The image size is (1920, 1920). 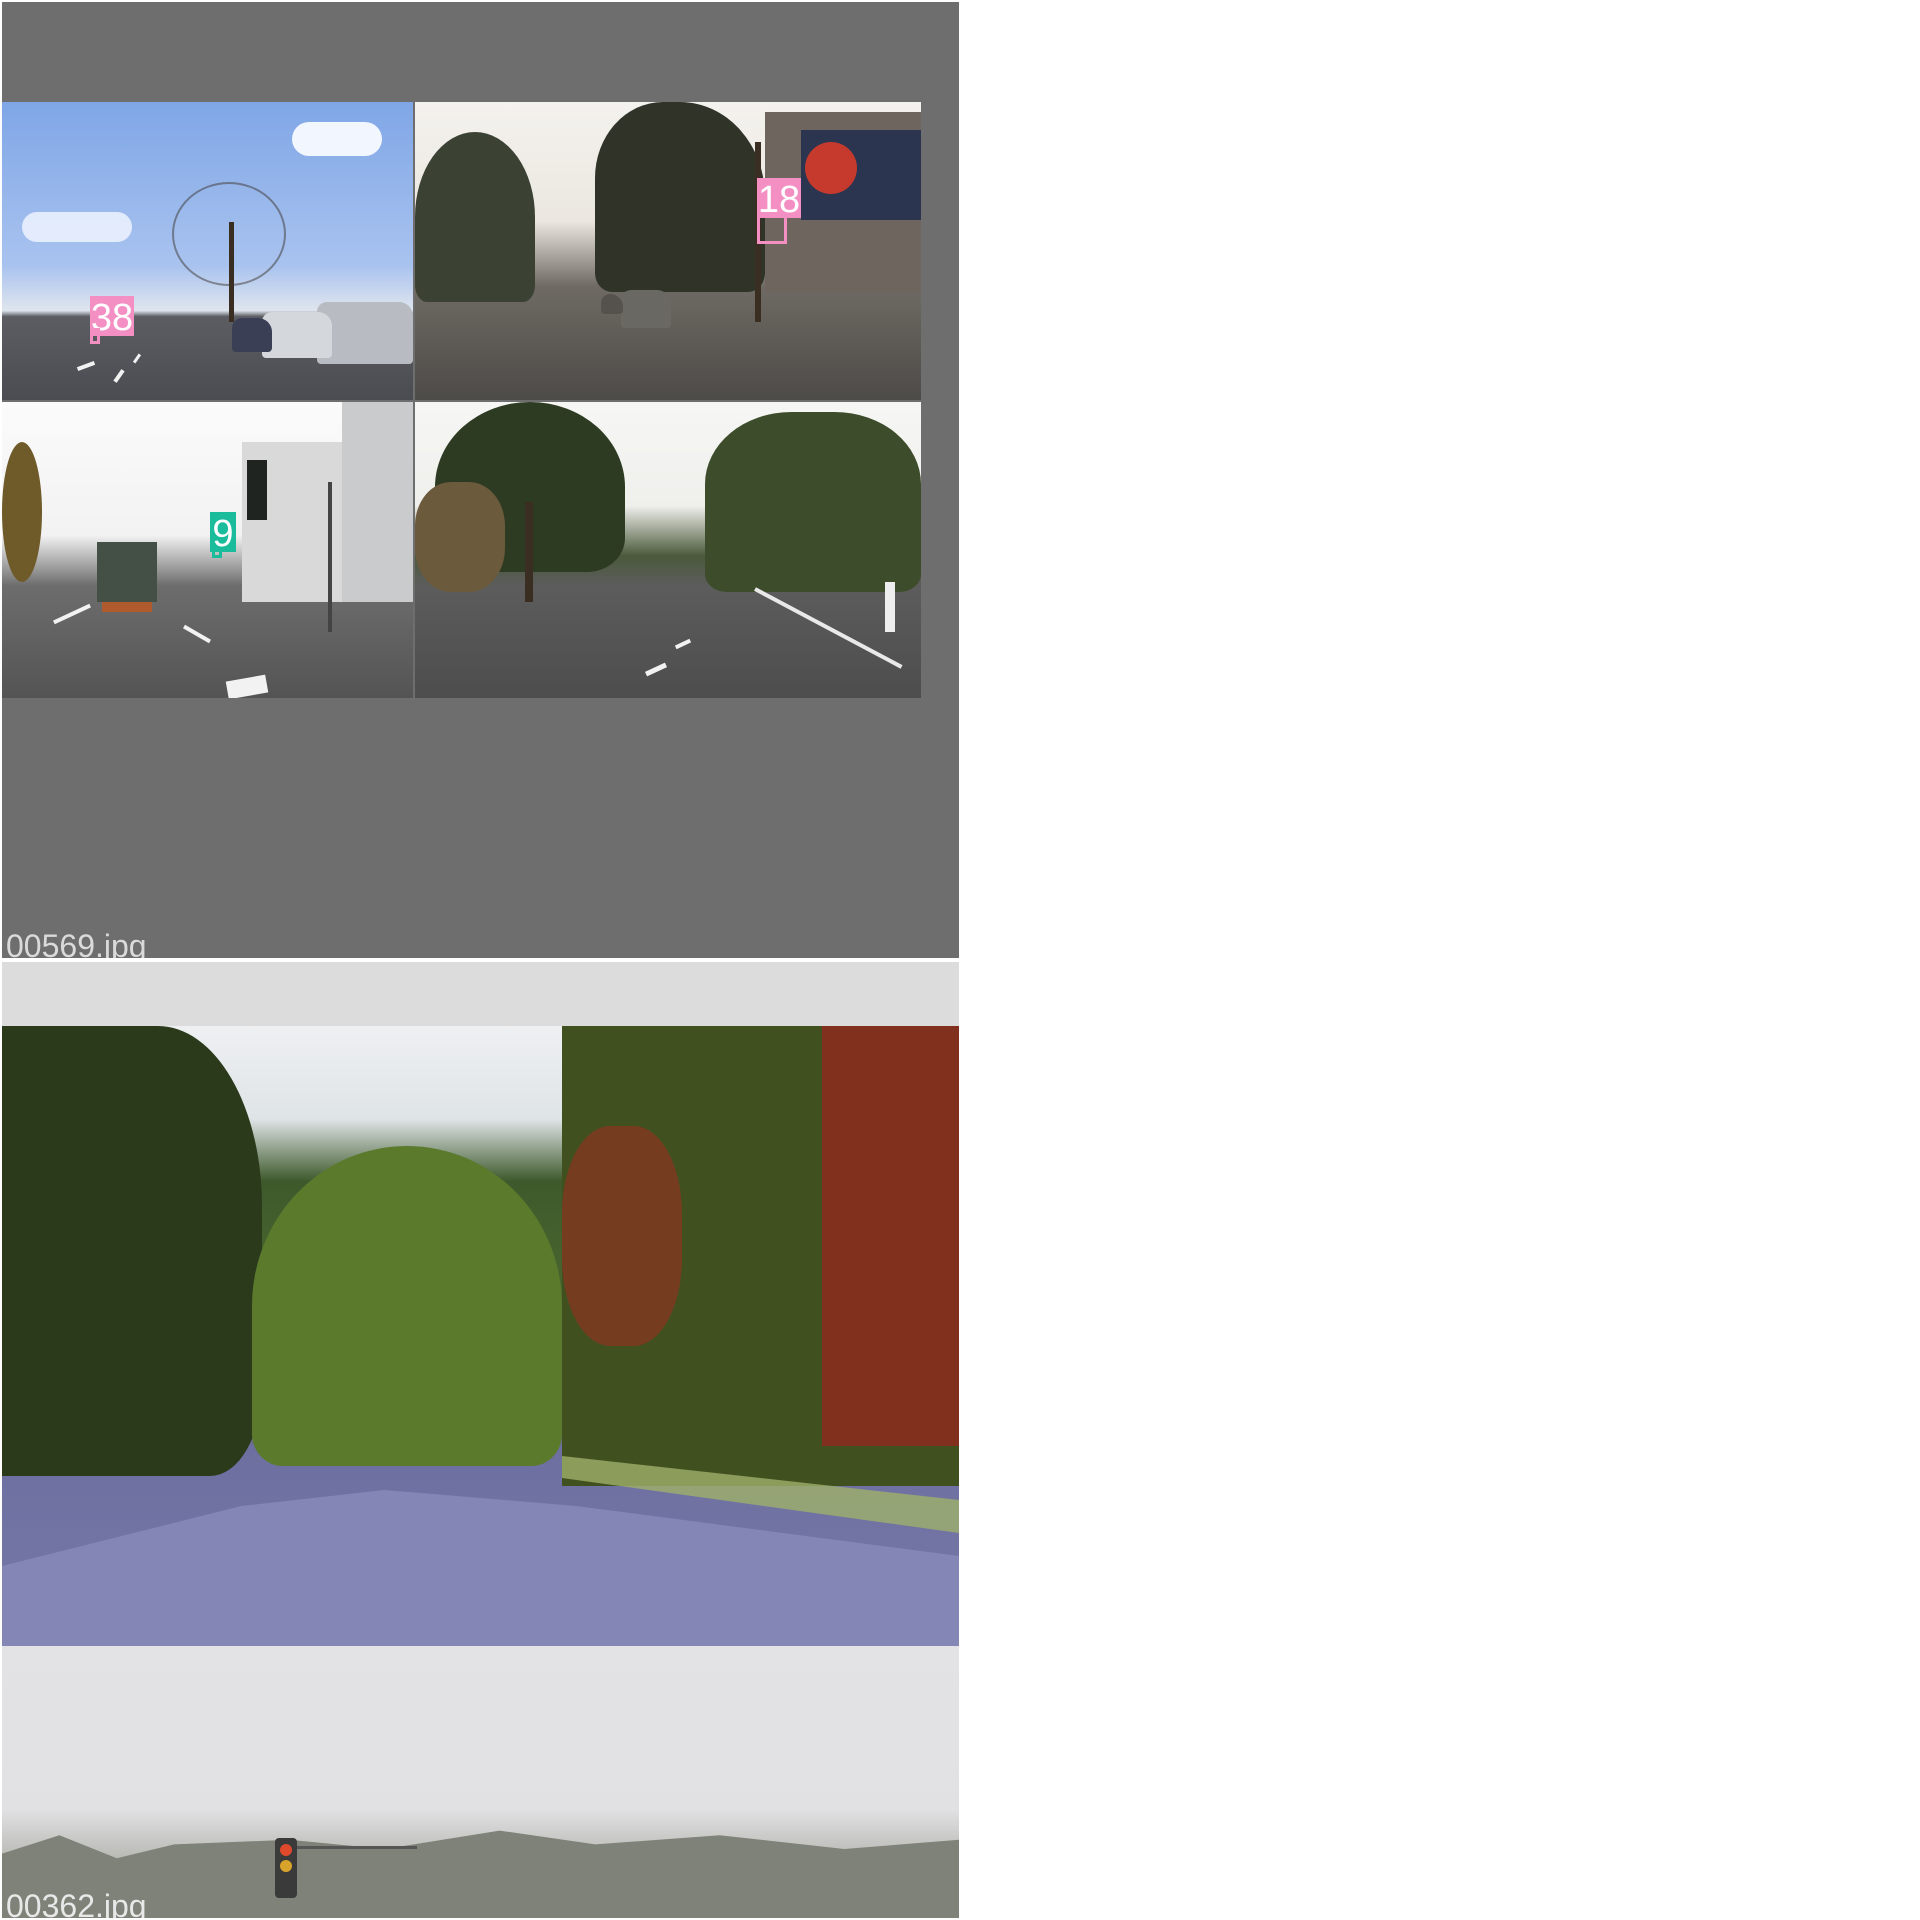 I want to click on image-filename: 00362.jpg, so click(x=76, y=1903).